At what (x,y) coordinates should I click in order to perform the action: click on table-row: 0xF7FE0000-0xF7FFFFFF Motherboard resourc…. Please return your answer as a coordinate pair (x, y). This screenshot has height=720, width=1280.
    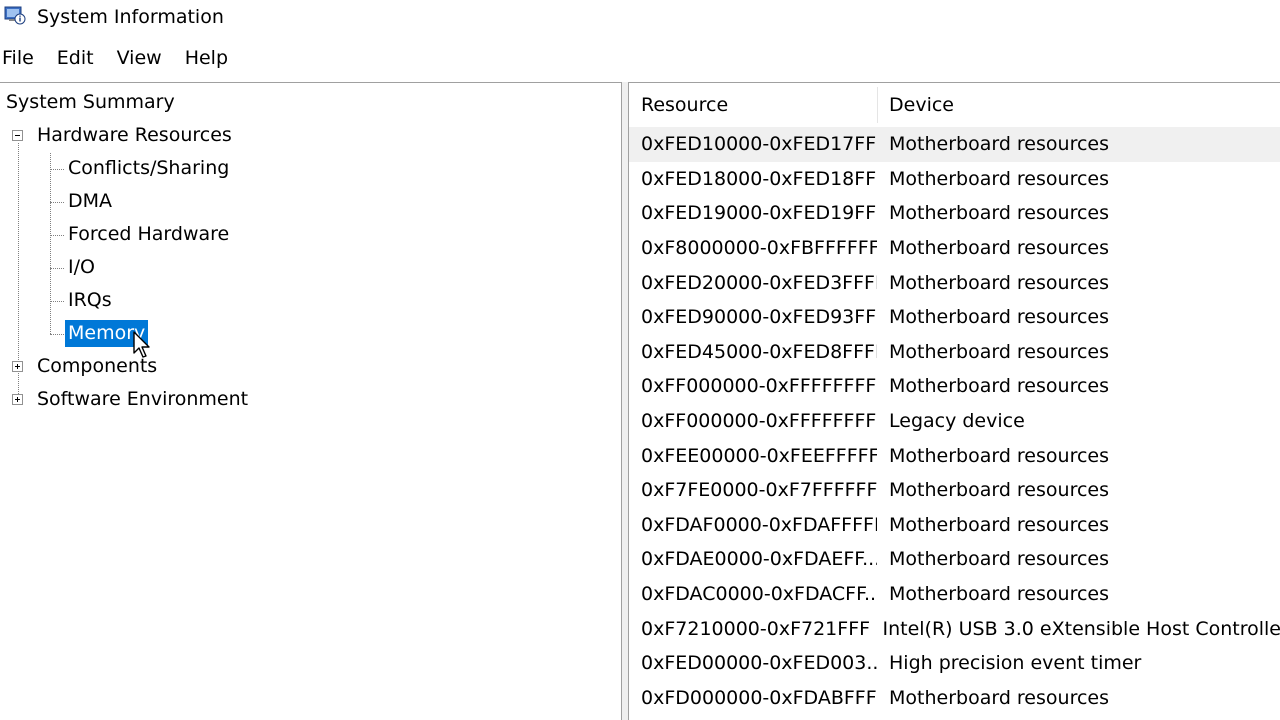
    Looking at the image, I should click on (954, 490).